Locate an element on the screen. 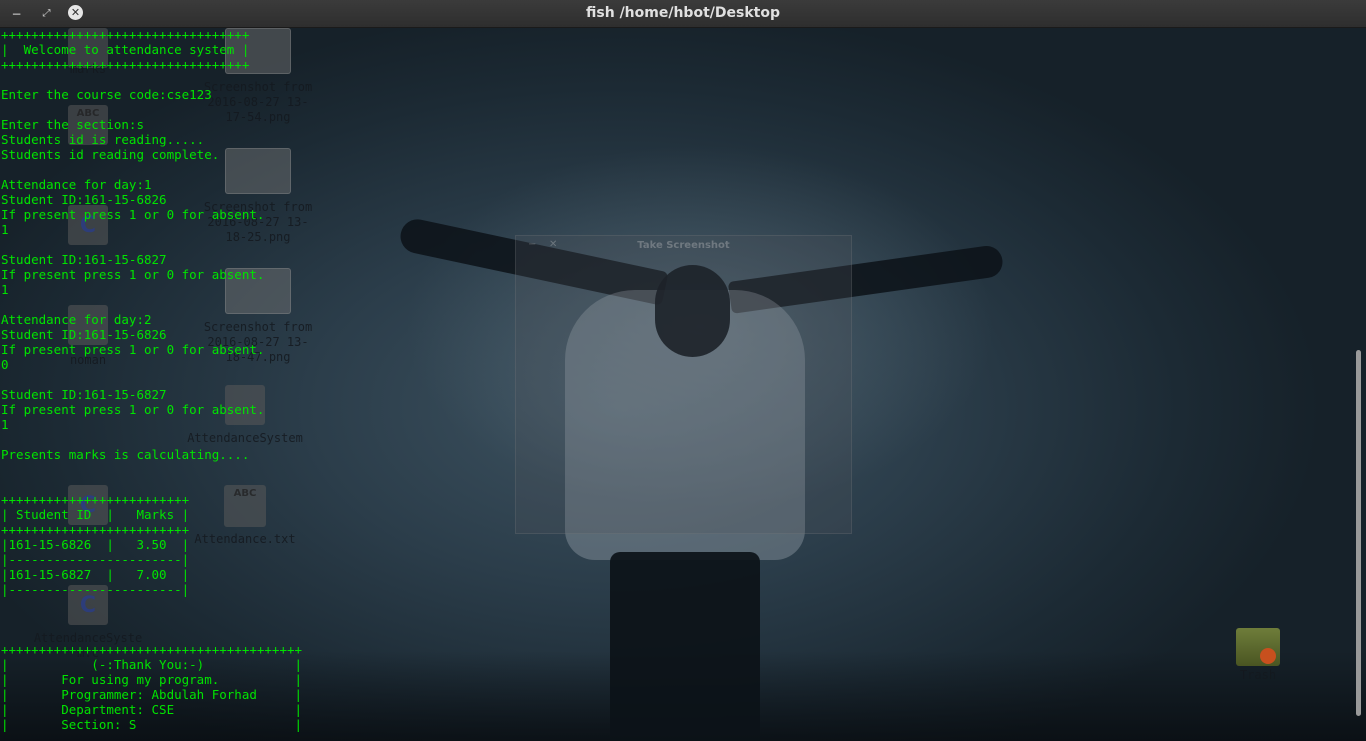  terminal-line: | Section: S | is located at coordinates (152, 724).